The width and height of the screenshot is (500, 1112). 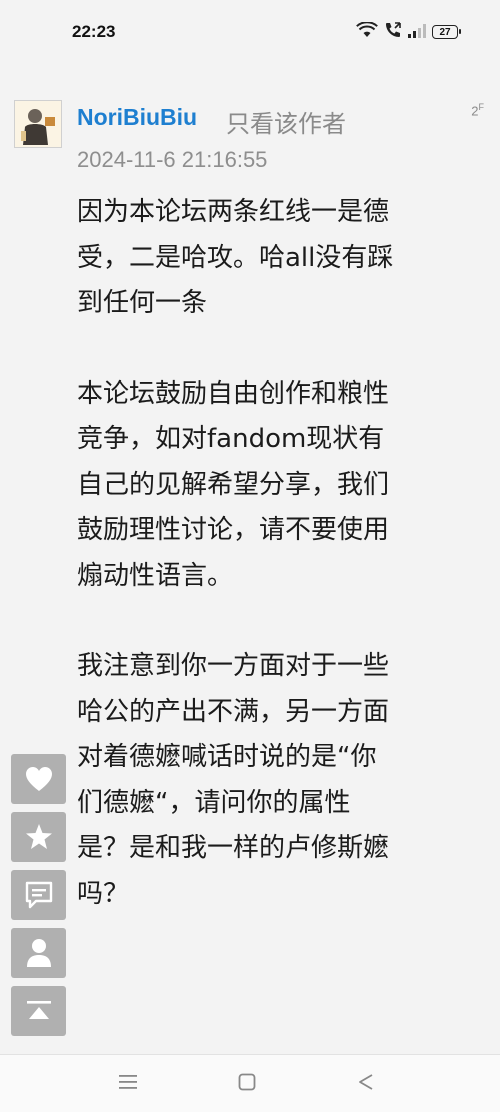 I want to click on text-line: 自己的见解希望分享，我们, so click(x=233, y=484).